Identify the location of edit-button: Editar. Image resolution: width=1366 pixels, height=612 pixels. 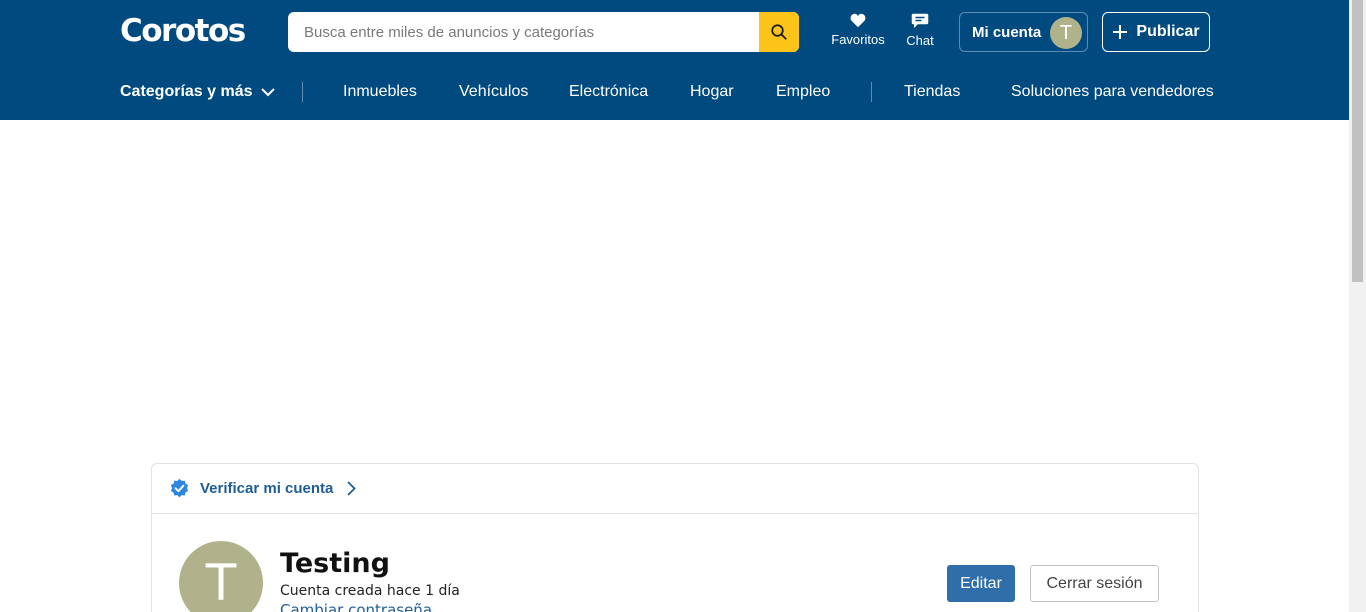
(981, 583).